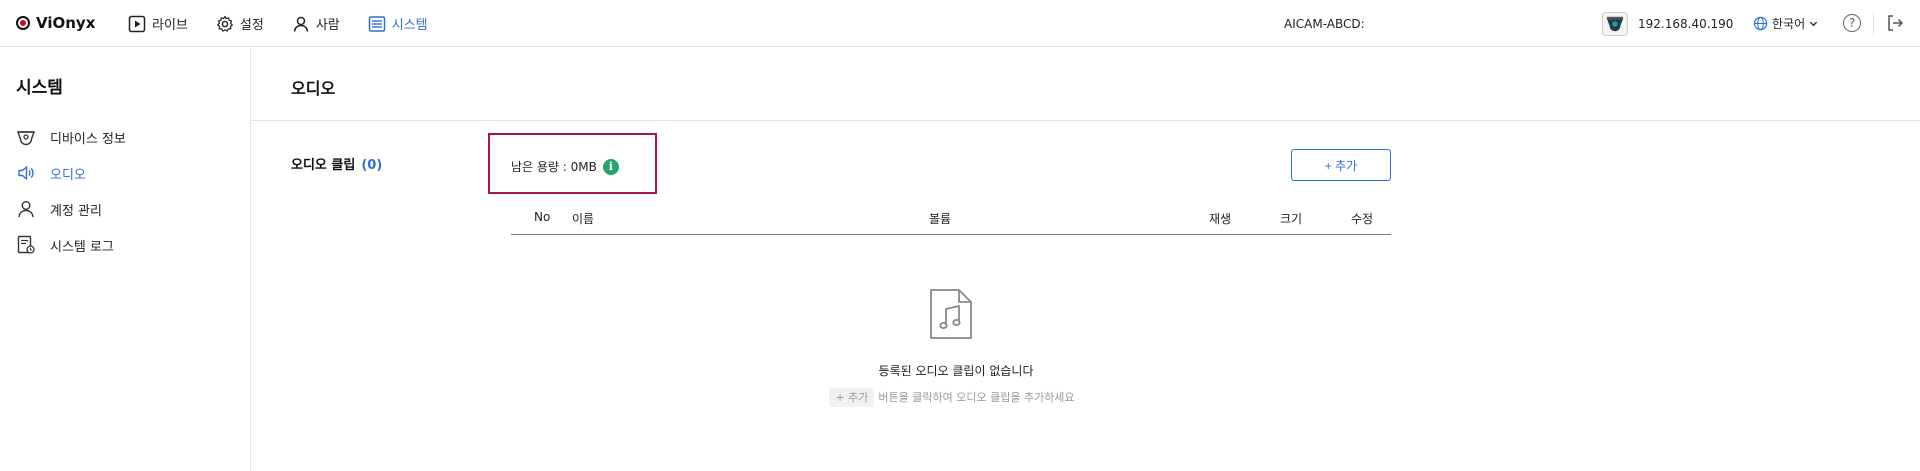 Image resolution: width=1920 pixels, height=471 pixels. I want to click on nav-item-system: 시스템, so click(398, 23).